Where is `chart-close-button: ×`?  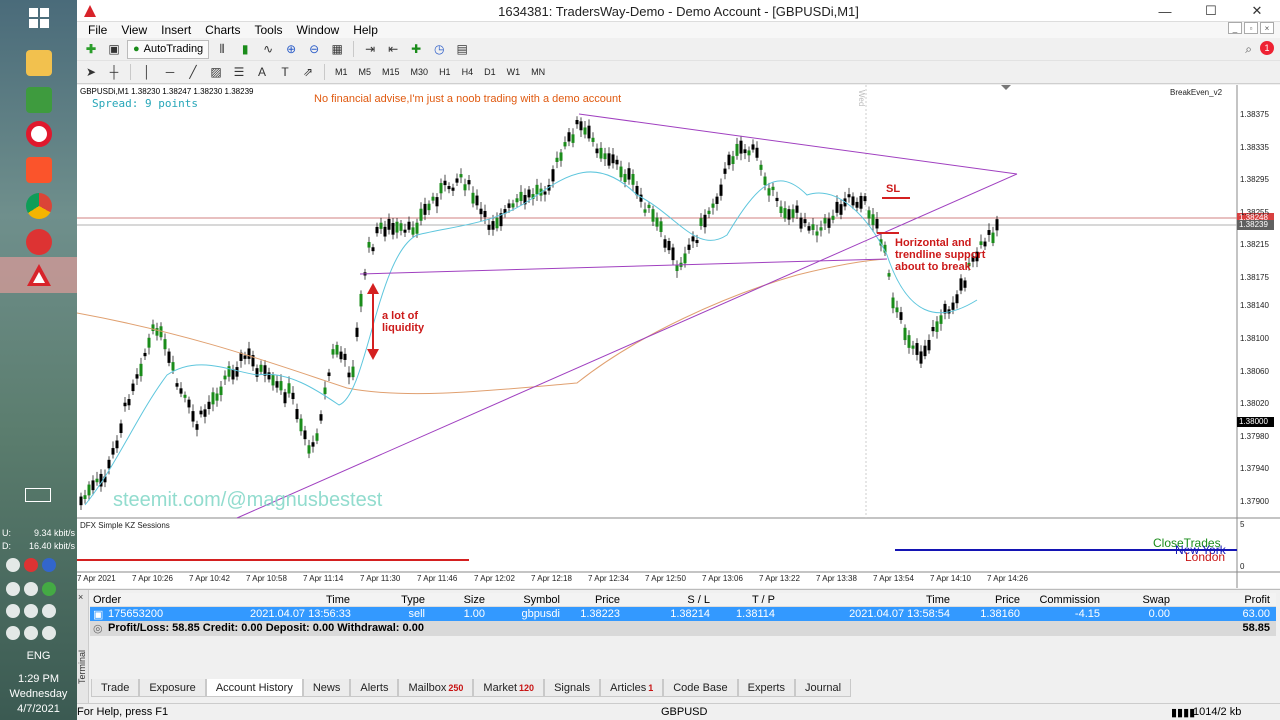
chart-close-button: × is located at coordinates (1267, 28).